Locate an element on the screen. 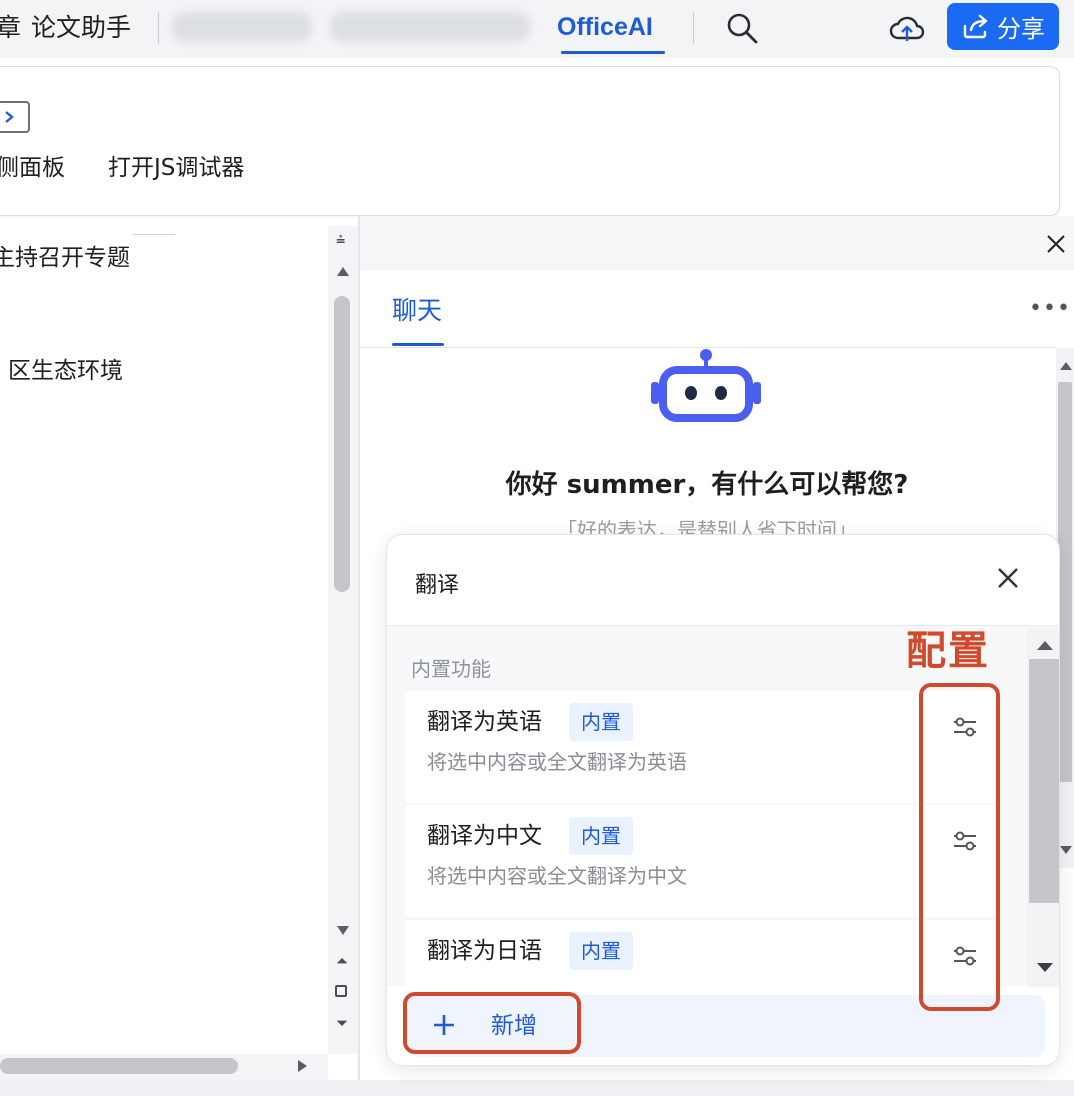 This screenshot has height=1096, width=1074. menu-item-paper-assistant: 论文助手 is located at coordinates (81, 28).